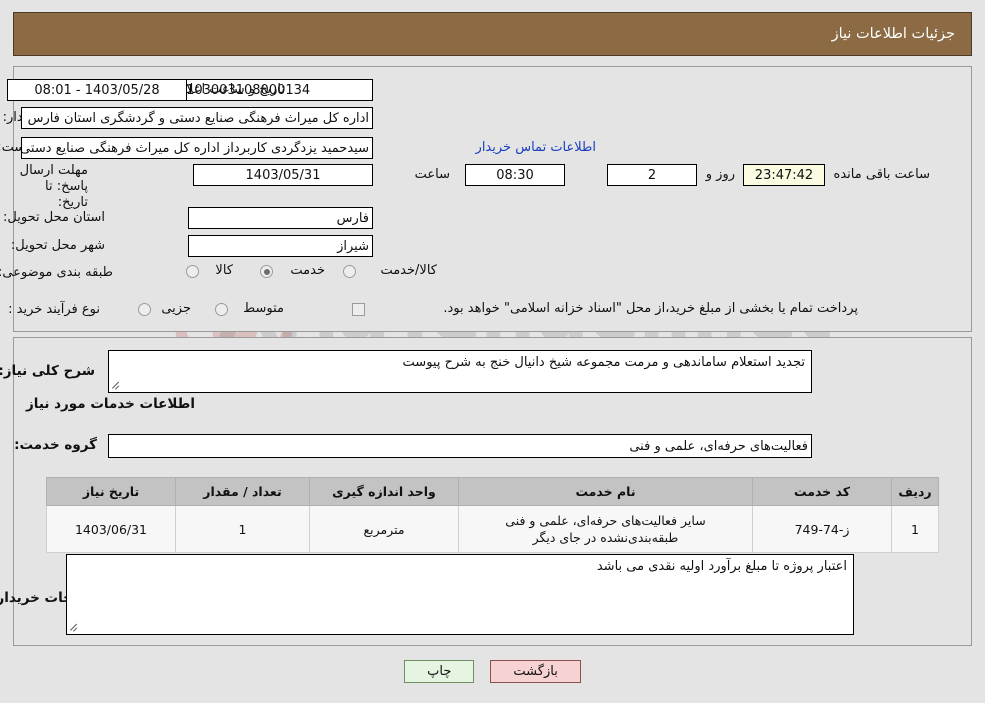 The image size is (985, 703). Describe the element at coordinates (822, 529) in the screenshot. I see `cell-code: ز-74-749` at that location.